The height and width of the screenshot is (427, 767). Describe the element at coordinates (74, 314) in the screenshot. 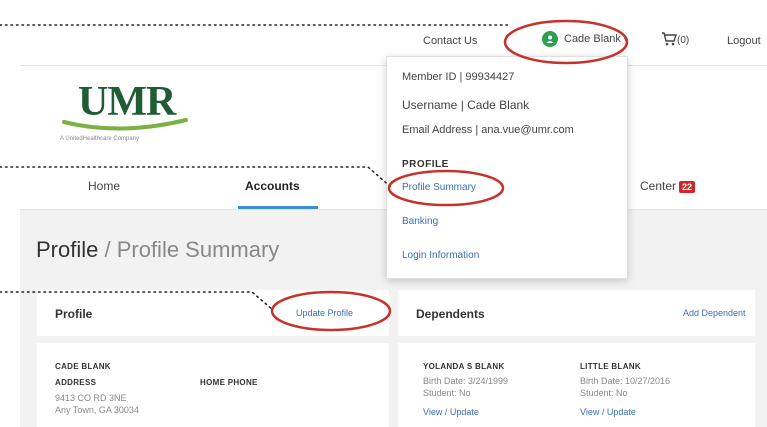

I see `profile-card-title: Profile` at that location.